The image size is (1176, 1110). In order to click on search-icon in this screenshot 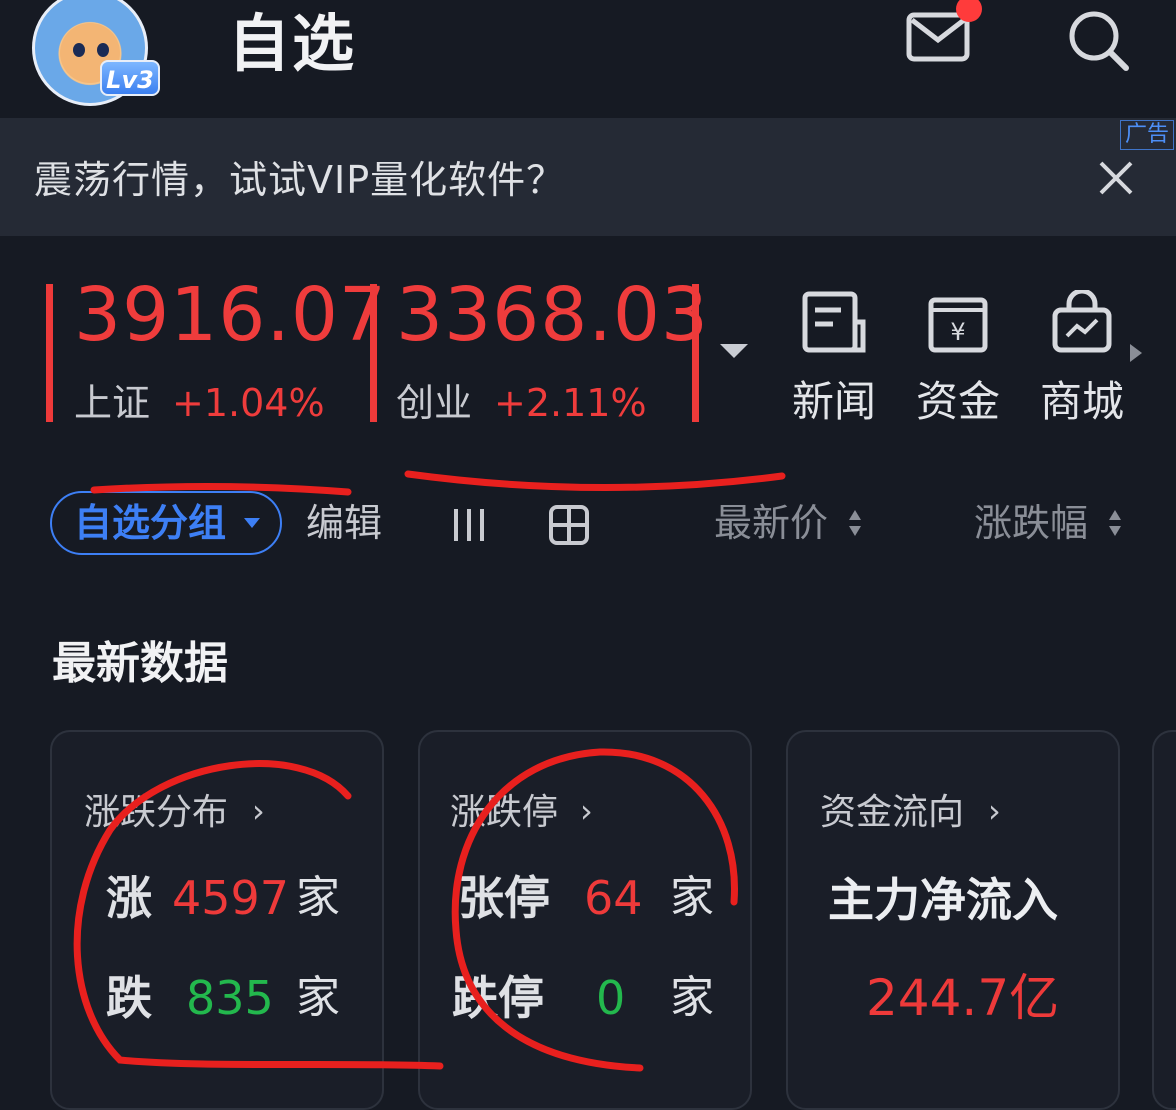, I will do `click(1098, 40)`.